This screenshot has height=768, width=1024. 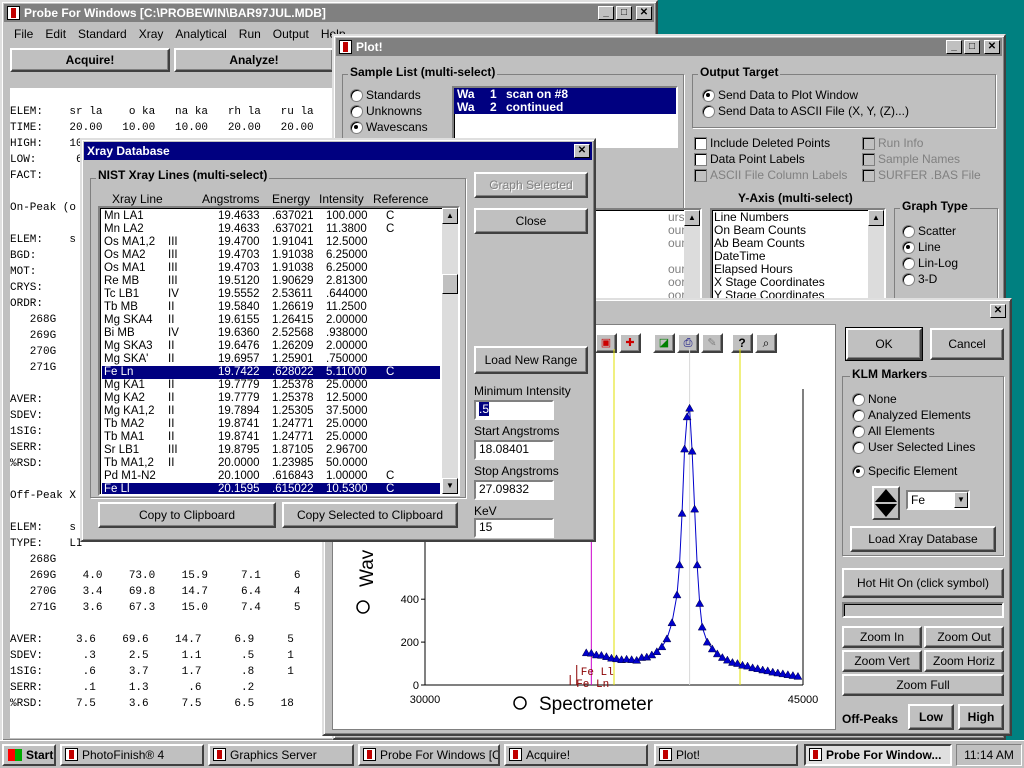 I want to click on load-new-range-button: Load New Range, so click(x=531, y=360).